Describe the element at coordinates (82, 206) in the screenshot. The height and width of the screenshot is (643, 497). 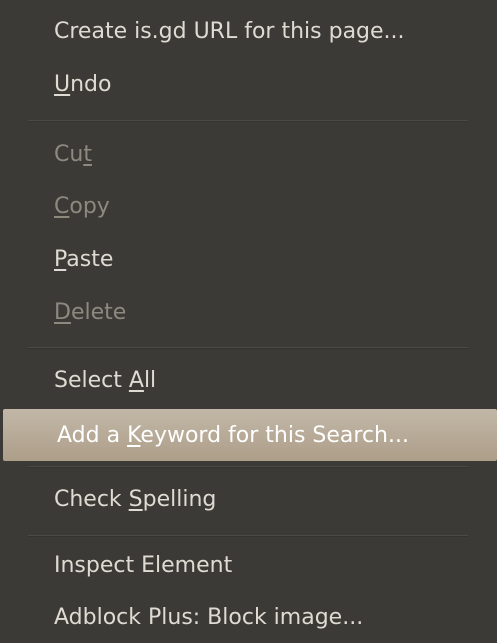
I see `menu-item-label: Copy` at that location.